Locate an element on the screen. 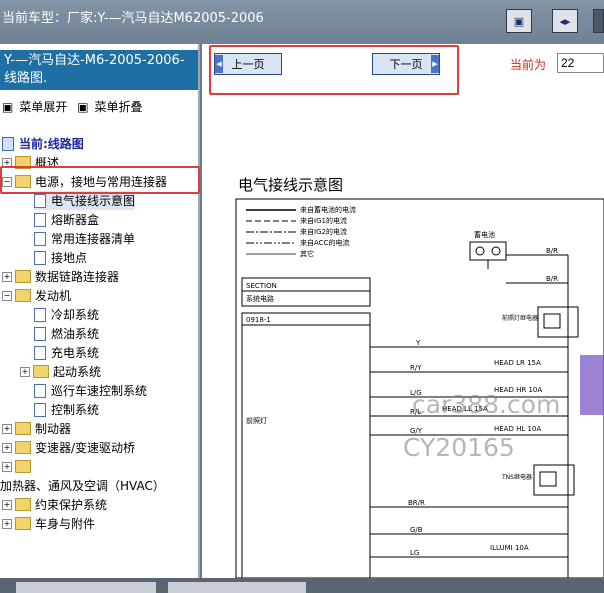  more-button is located at coordinates (598, 21).